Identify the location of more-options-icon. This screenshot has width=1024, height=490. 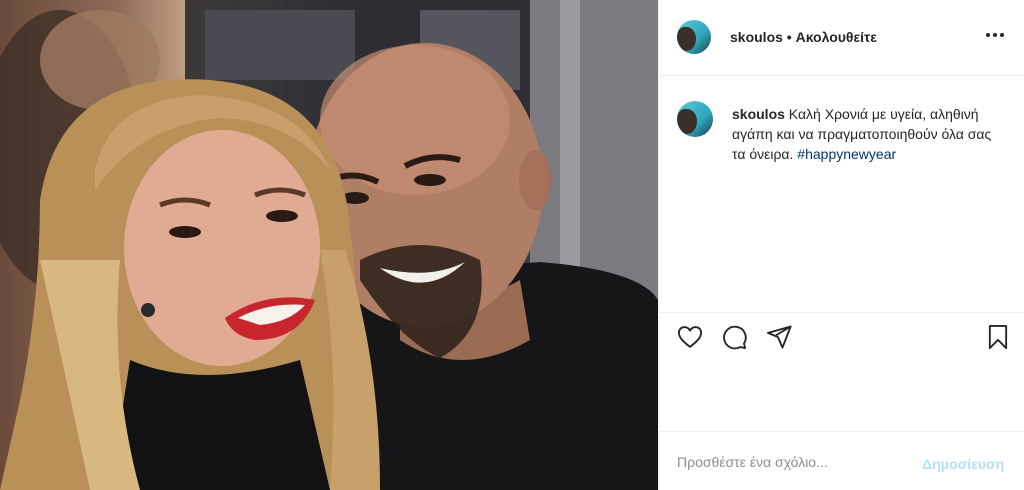
(995, 35).